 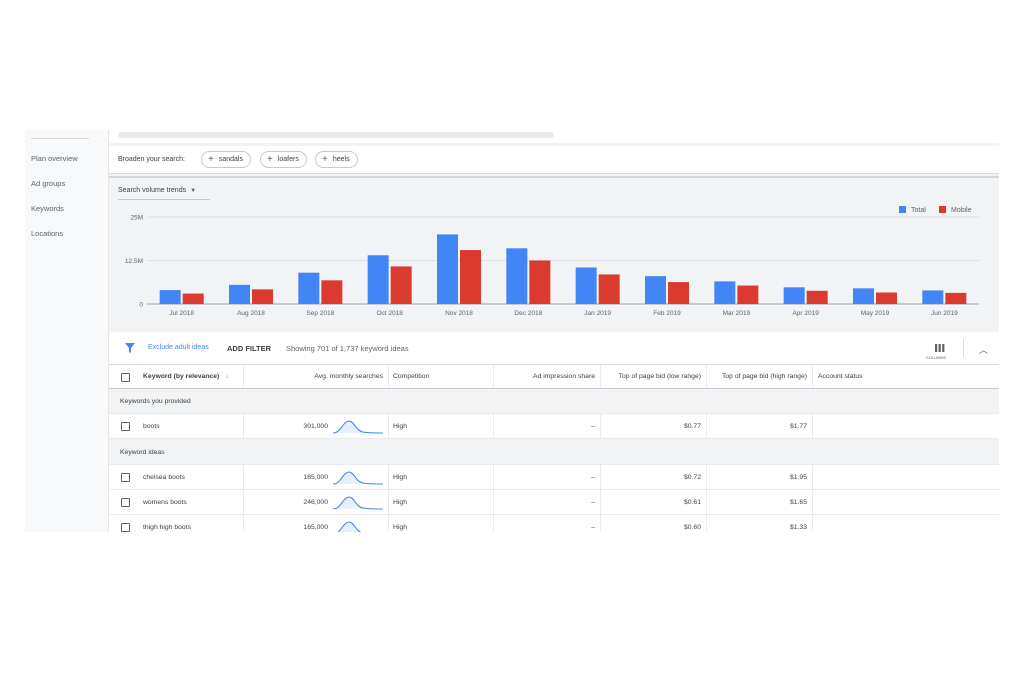 What do you see at coordinates (554, 426) in the screenshot?
I see `table-row: boots 301,000 High – $0.77 $1.77` at bounding box center [554, 426].